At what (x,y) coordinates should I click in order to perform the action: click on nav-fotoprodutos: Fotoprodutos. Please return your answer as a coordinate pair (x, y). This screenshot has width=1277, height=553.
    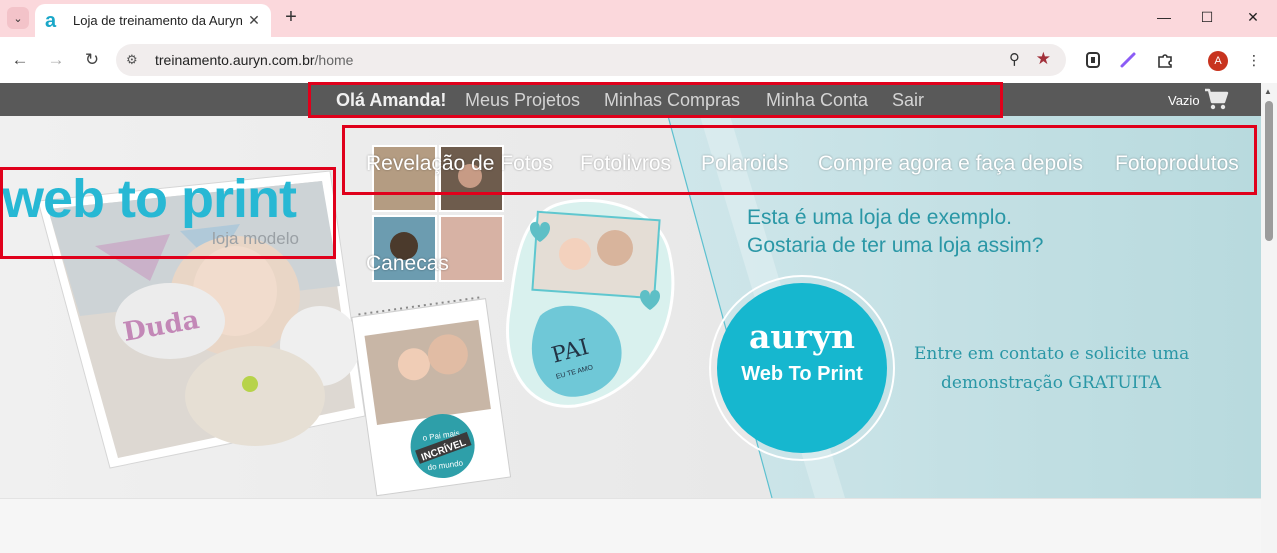
    Looking at the image, I should click on (1177, 164).